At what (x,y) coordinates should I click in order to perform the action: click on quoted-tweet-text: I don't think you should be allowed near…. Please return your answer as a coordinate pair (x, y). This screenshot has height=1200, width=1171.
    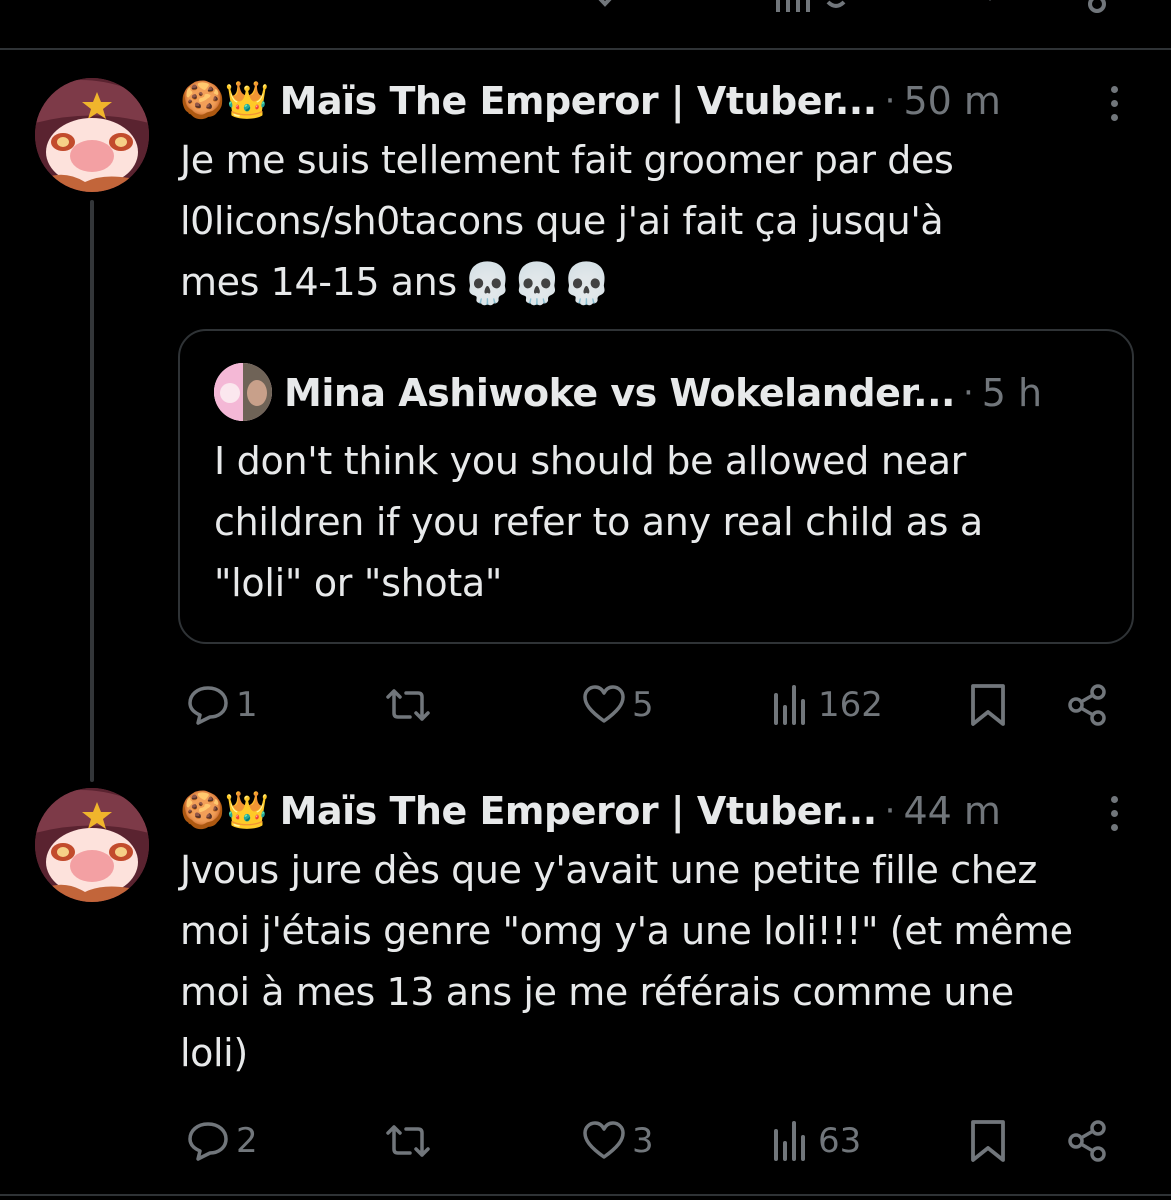
    Looking at the image, I should click on (654, 522).